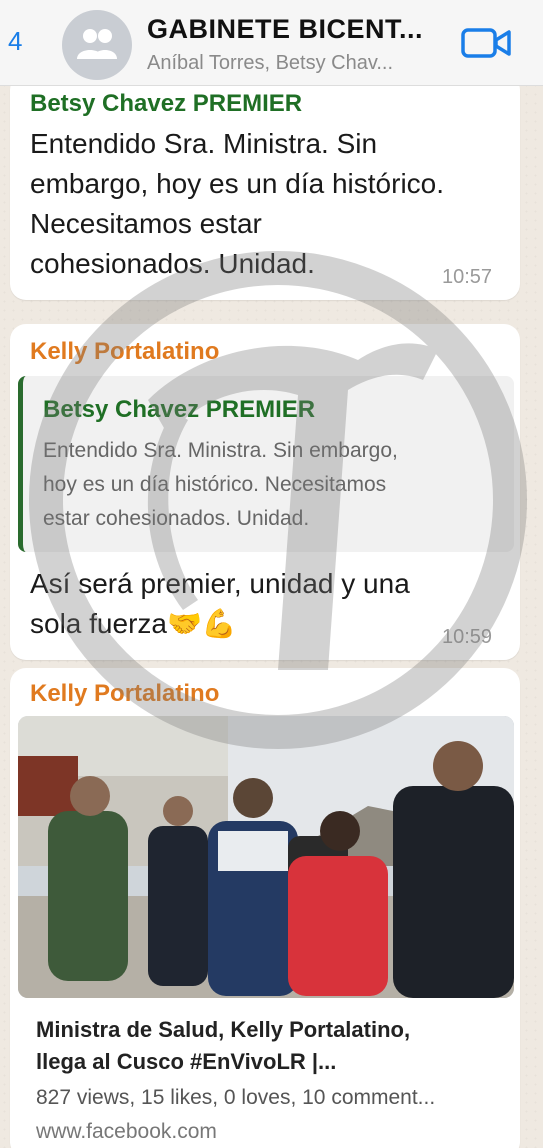 This screenshot has width=543, height=1148. Describe the element at coordinates (467, 637) in the screenshot. I see `message-timestamp: 10:59` at that location.